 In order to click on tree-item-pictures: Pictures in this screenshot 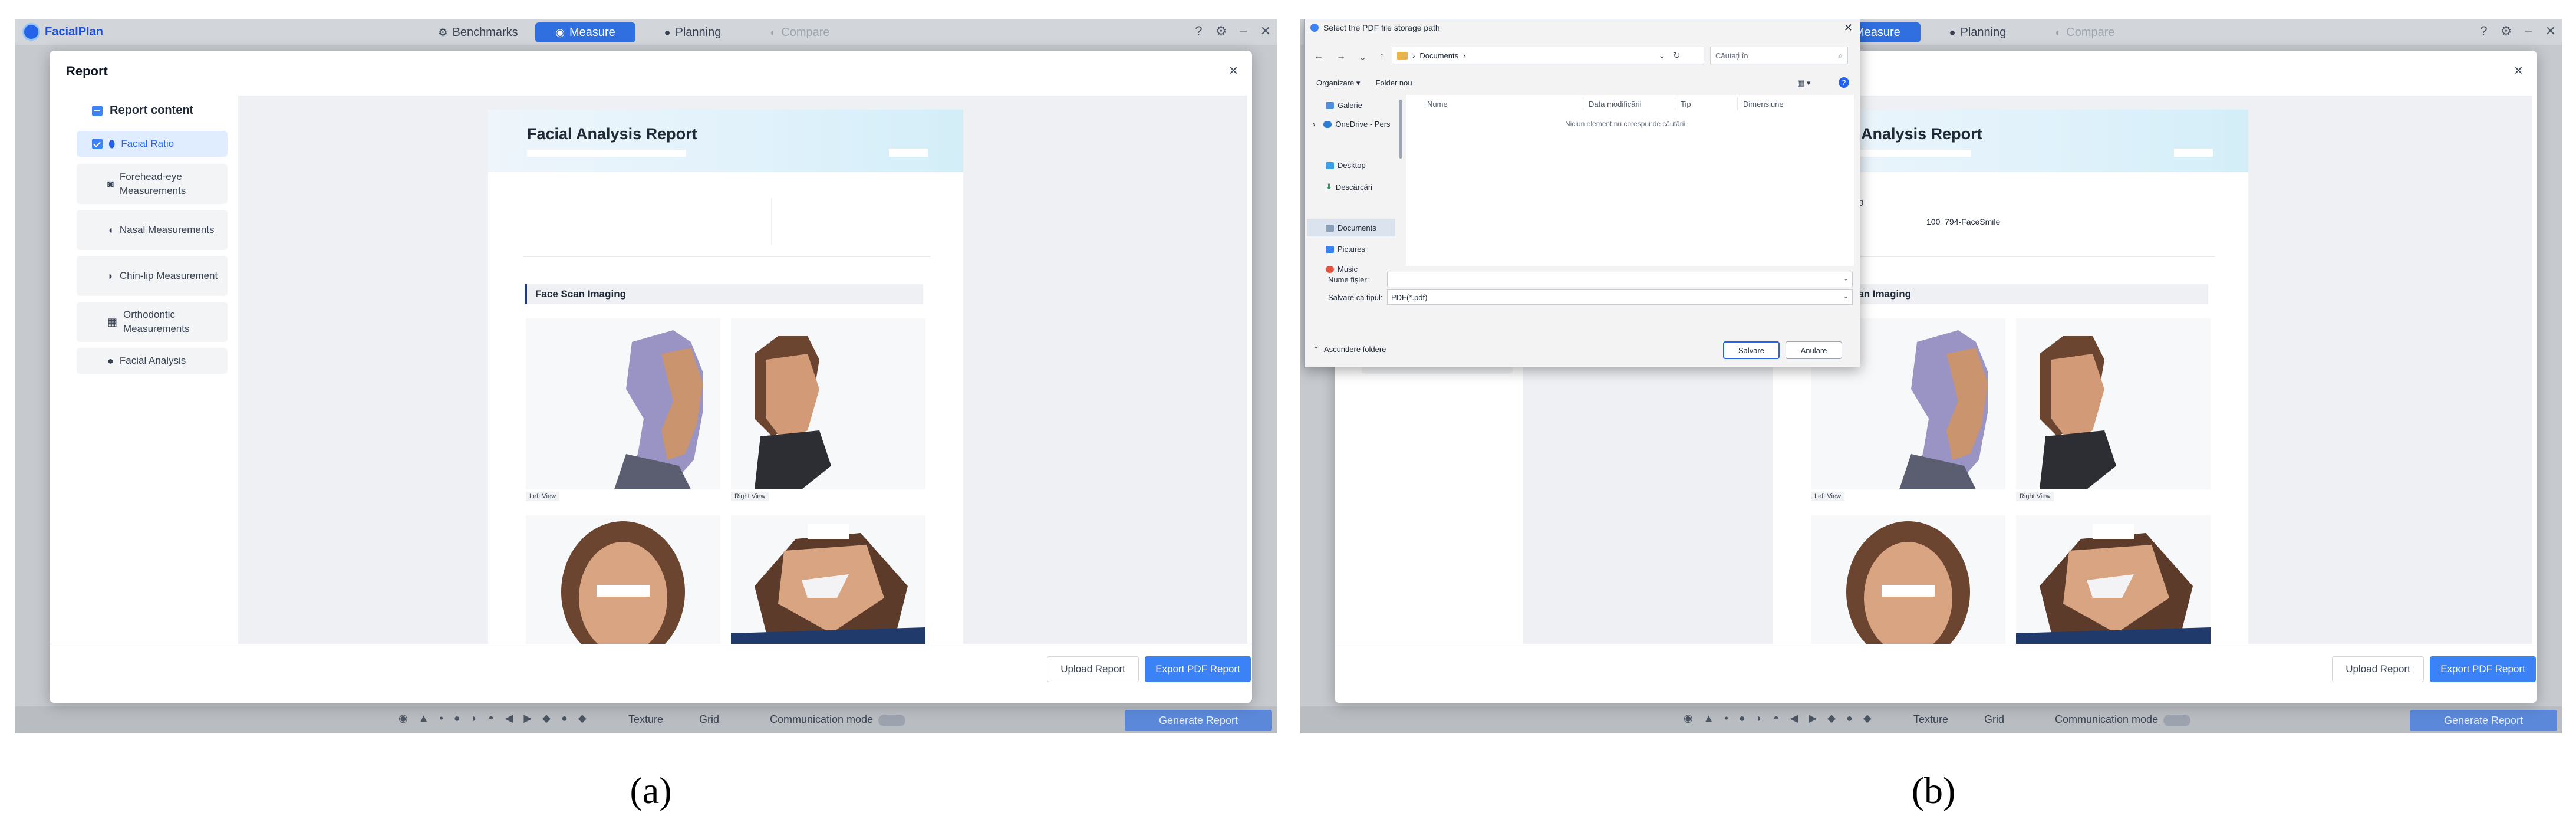, I will do `click(1345, 249)`.